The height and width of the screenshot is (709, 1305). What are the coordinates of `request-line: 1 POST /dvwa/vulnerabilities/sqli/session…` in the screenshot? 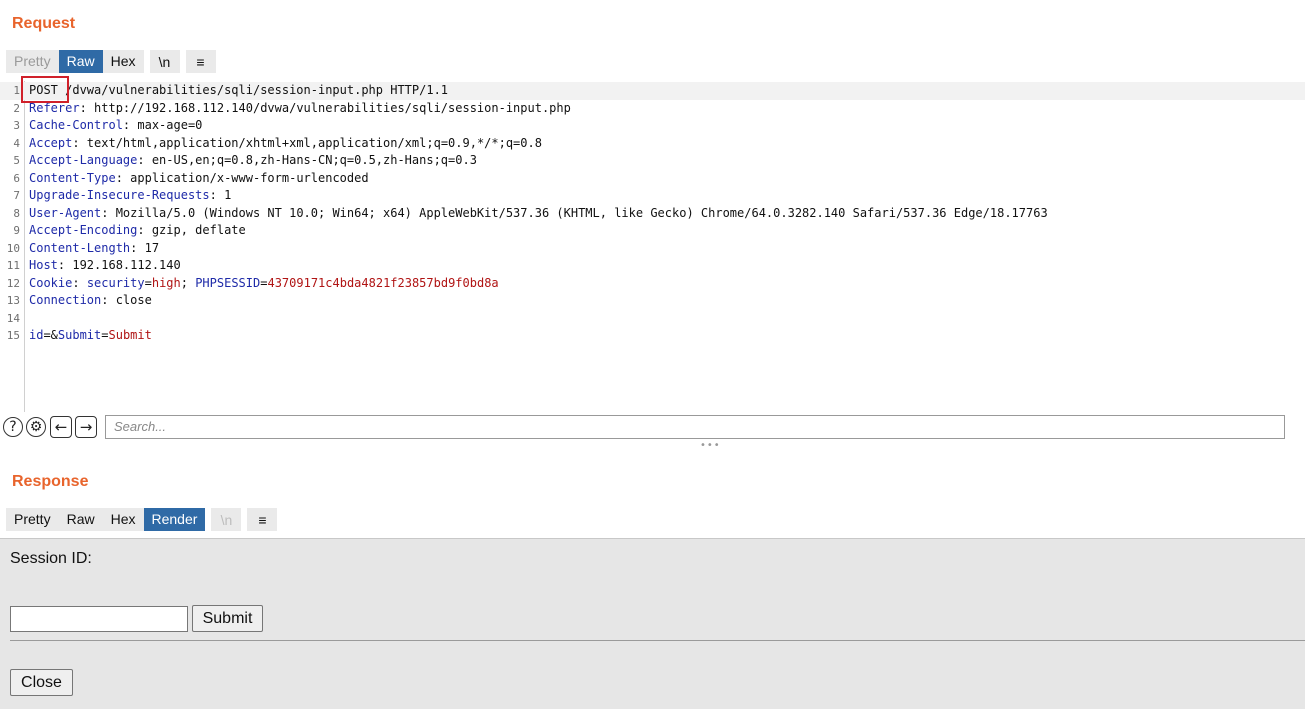 It's located at (652, 91).